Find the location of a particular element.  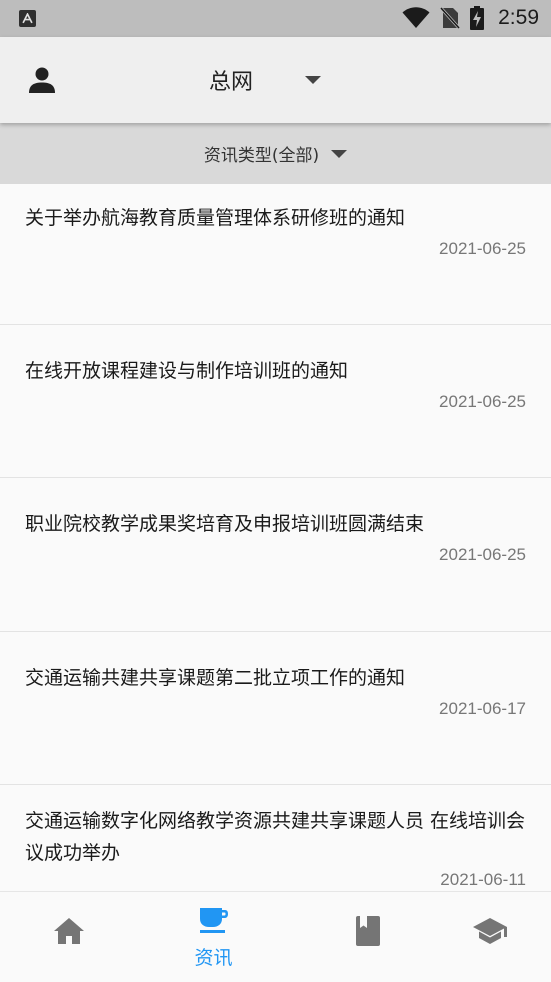

news-title: 交通运输数字化网络教学资源共建共享课题人员 在线培训会议成功举办 is located at coordinates (275, 837).